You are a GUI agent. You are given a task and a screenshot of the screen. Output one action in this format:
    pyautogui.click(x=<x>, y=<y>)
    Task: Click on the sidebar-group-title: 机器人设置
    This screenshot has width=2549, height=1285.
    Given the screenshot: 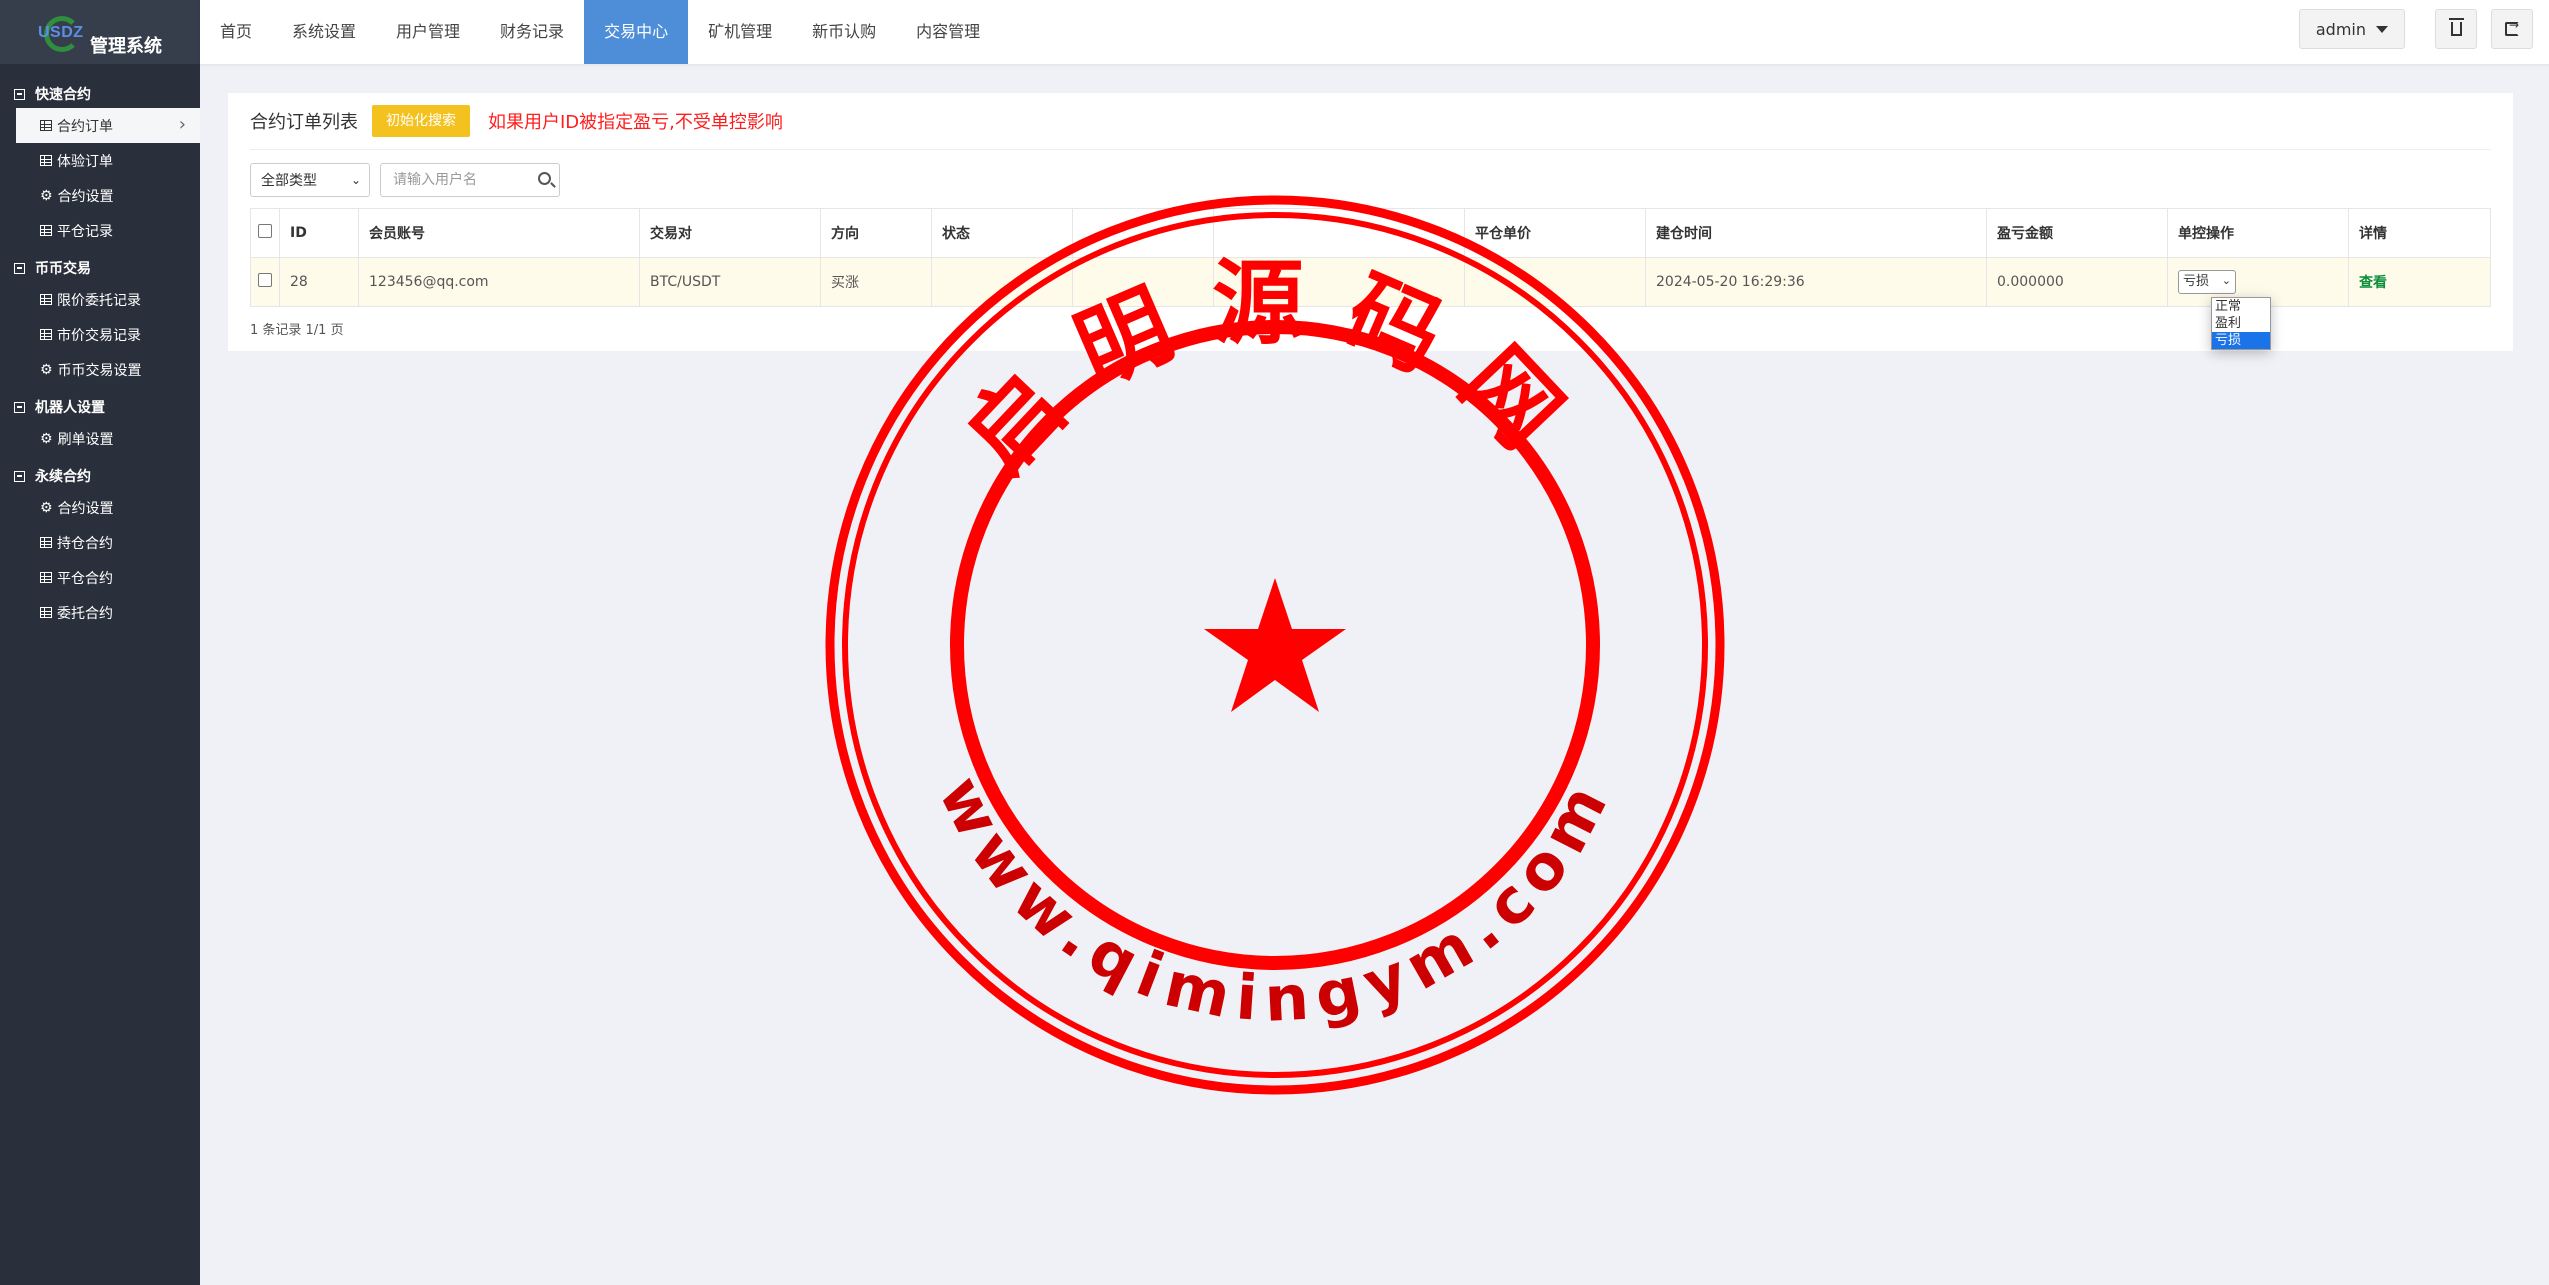 What is the action you would take?
    pyautogui.click(x=100, y=407)
    